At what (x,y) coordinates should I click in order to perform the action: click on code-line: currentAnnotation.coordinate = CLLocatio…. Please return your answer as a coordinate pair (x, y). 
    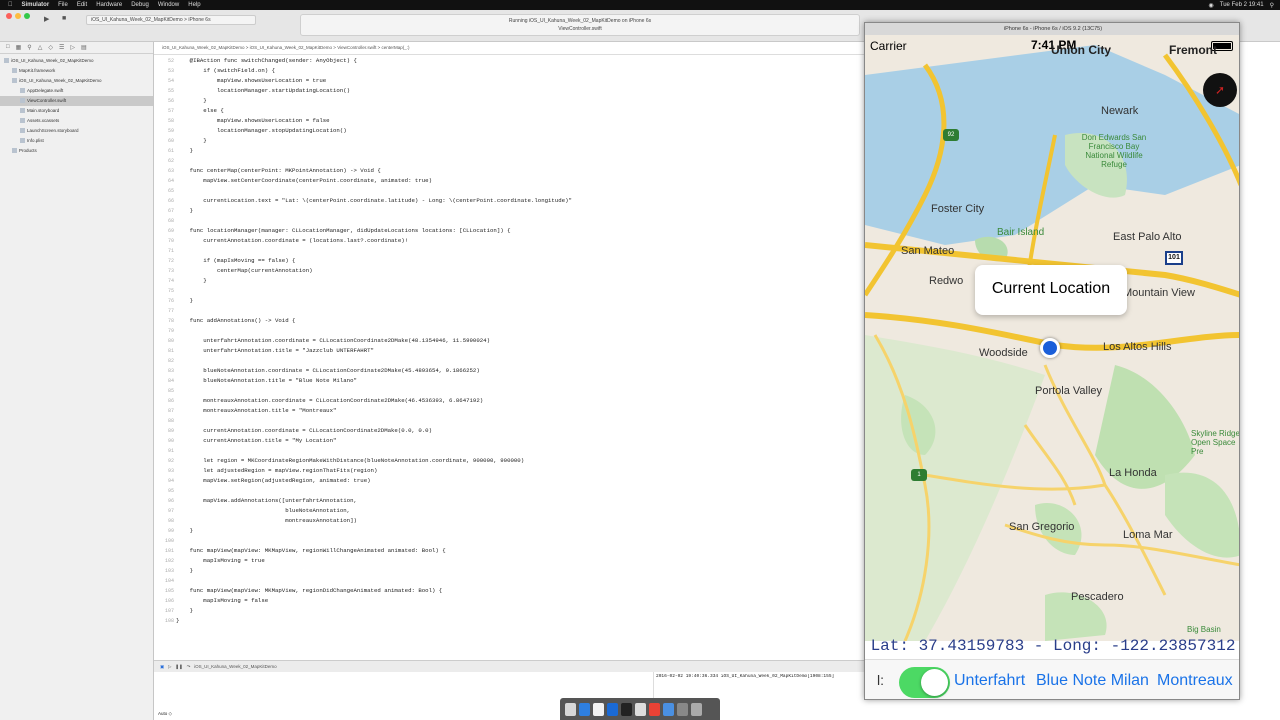
    Looking at the image, I should click on (516, 431).